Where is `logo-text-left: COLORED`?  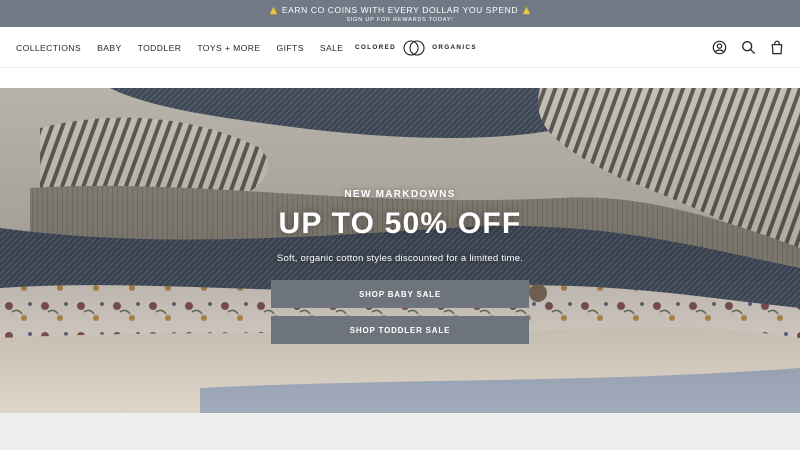 logo-text-left: COLORED is located at coordinates (376, 47).